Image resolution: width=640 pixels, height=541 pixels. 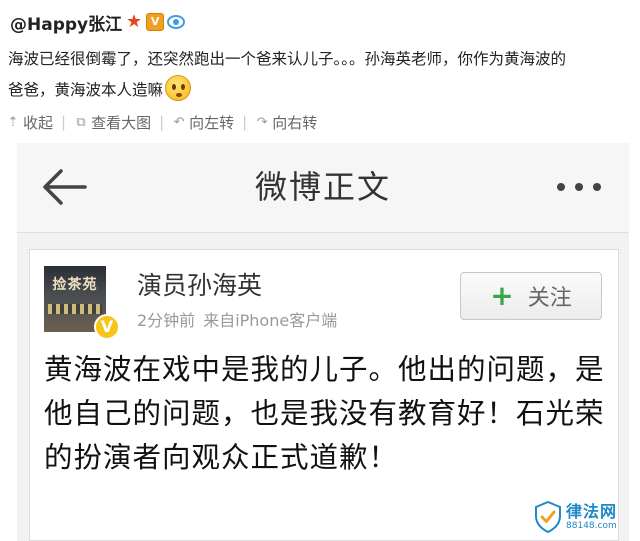 I want to click on post-time: 2分钟前, so click(x=166, y=320).